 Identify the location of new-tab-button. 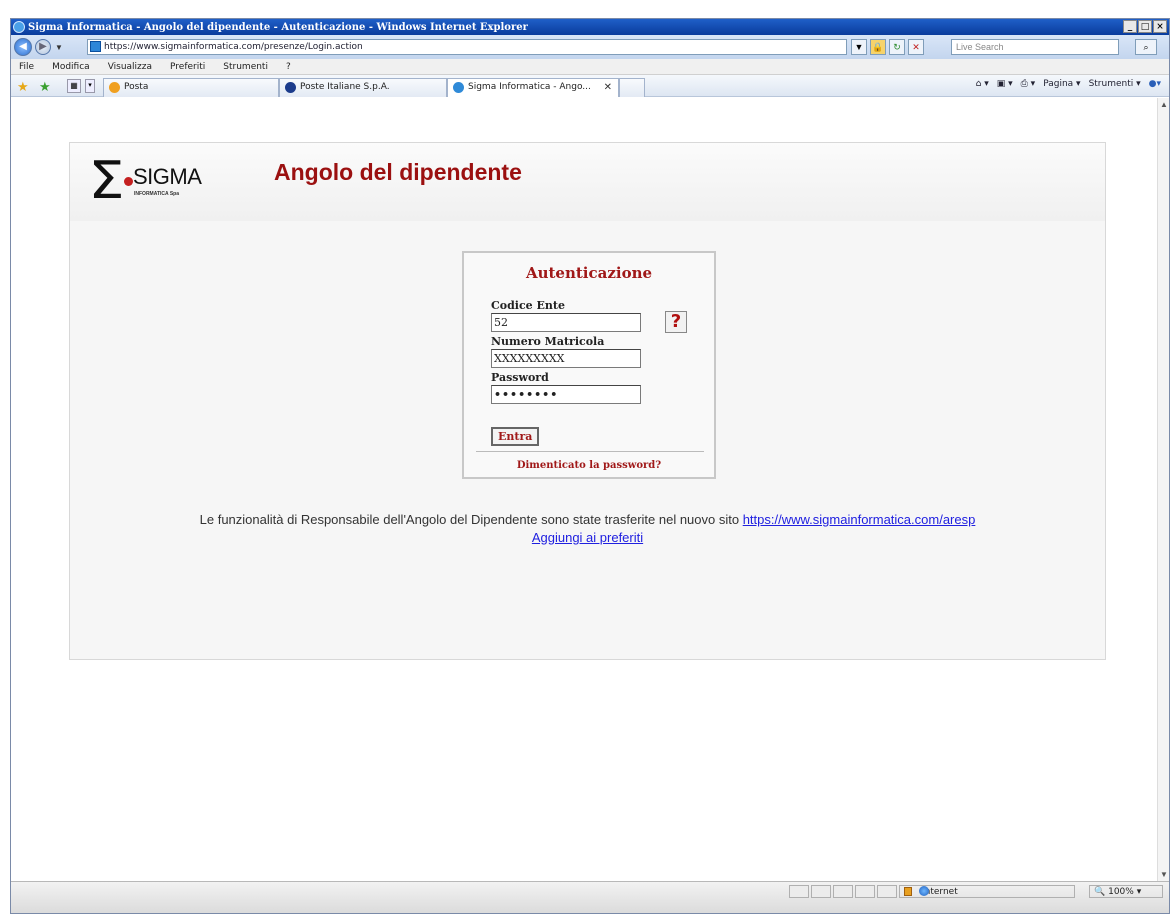
(632, 87).